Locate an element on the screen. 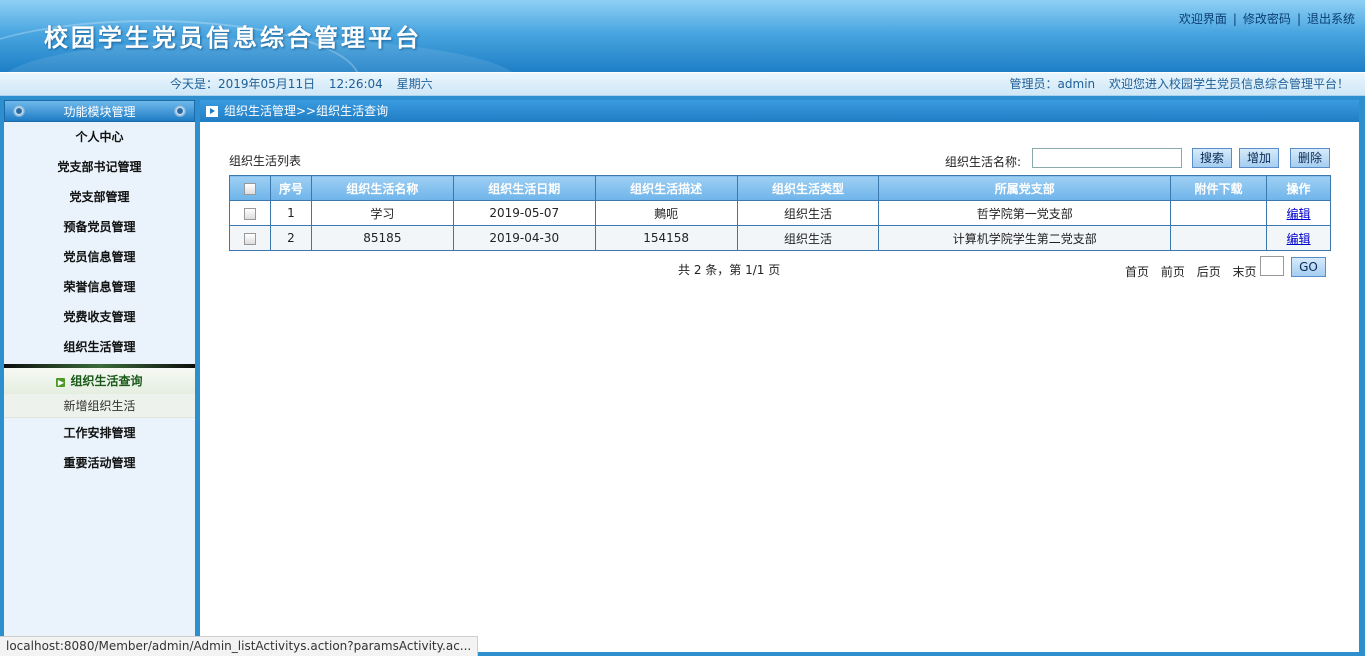 The width and height of the screenshot is (1365, 656). select-all-cell is located at coordinates (250, 188).